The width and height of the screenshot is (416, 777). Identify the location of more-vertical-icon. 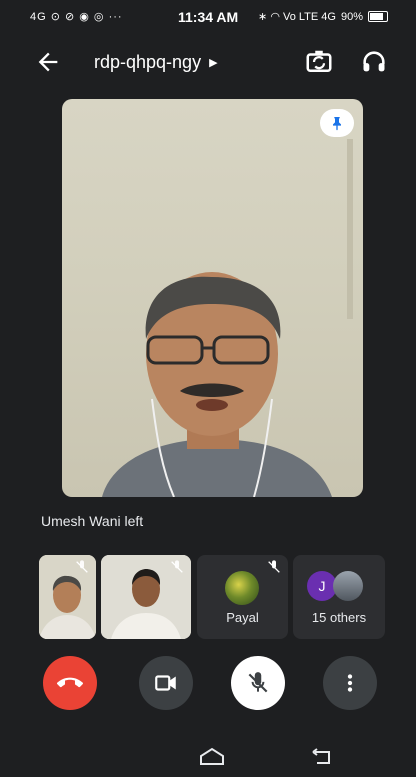
(350, 683).